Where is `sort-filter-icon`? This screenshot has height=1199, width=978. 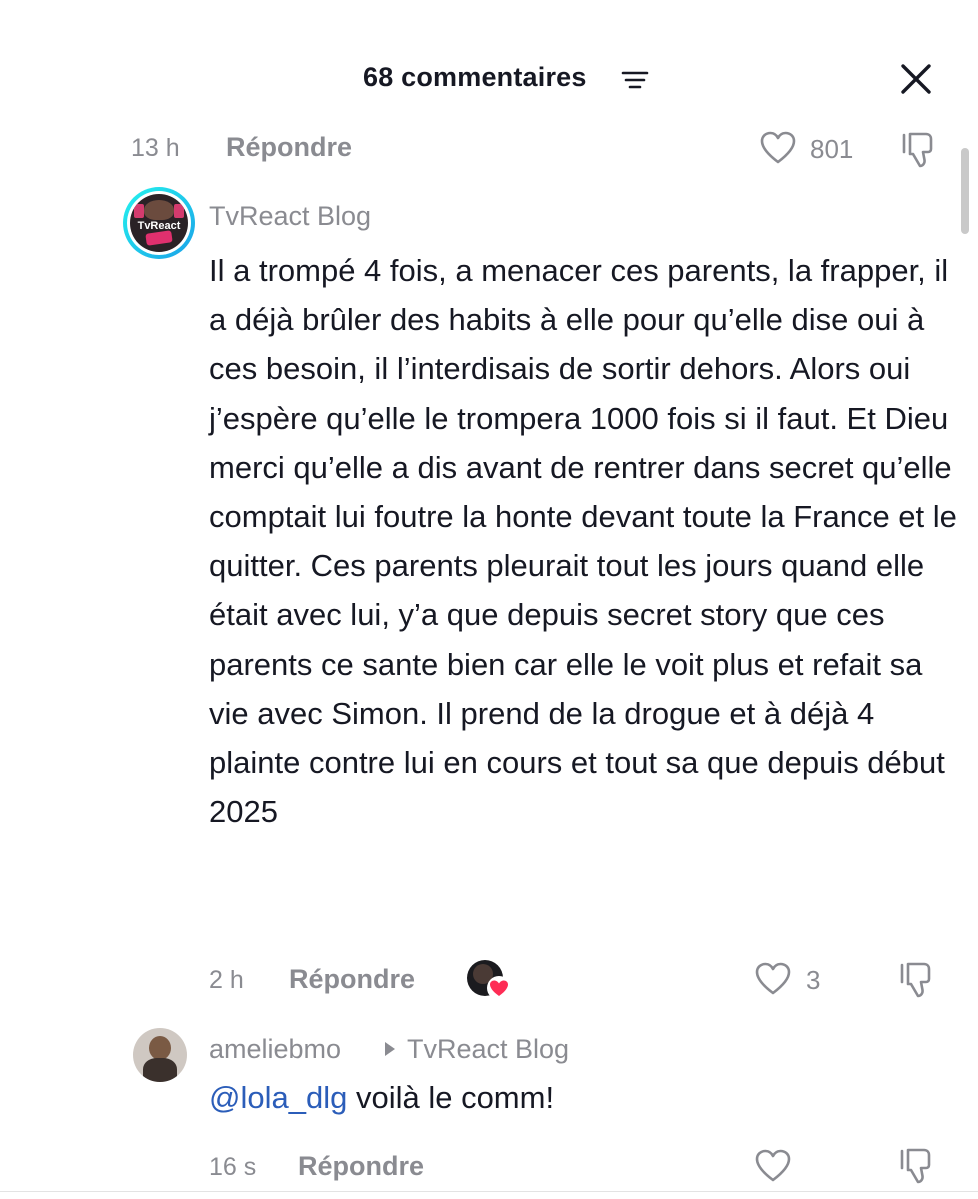
sort-filter-icon is located at coordinates (635, 80).